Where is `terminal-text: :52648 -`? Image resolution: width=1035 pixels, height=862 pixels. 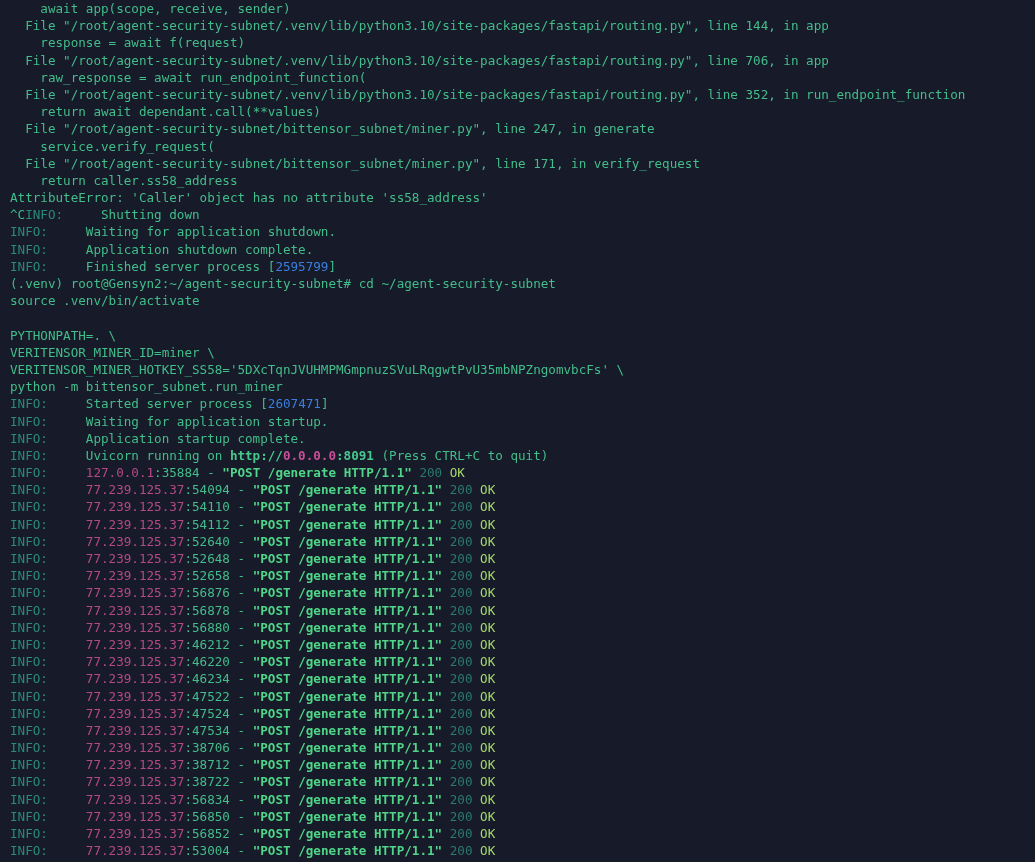
terminal-text: :52648 - is located at coordinates (215, 559).